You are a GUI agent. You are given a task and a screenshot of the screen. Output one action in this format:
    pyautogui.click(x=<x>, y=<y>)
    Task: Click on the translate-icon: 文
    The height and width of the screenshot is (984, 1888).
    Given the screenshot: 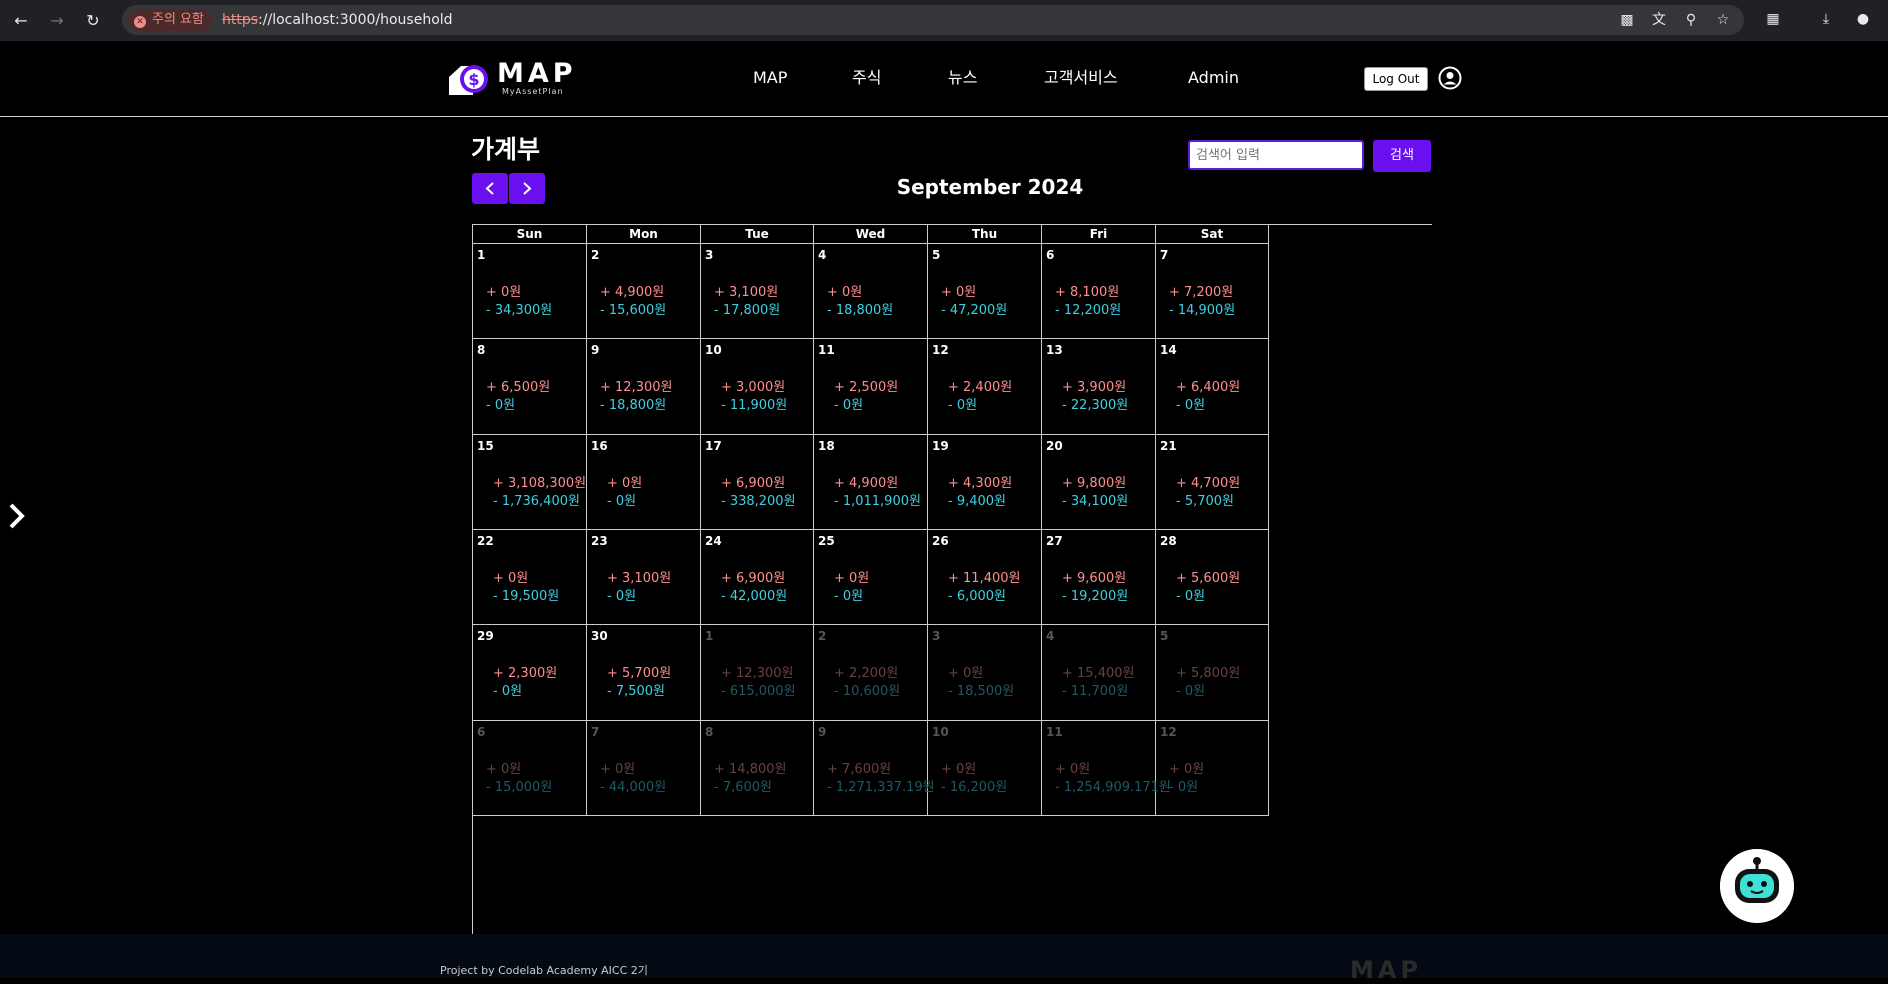 What is the action you would take?
    pyautogui.click(x=1659, y=20)
    